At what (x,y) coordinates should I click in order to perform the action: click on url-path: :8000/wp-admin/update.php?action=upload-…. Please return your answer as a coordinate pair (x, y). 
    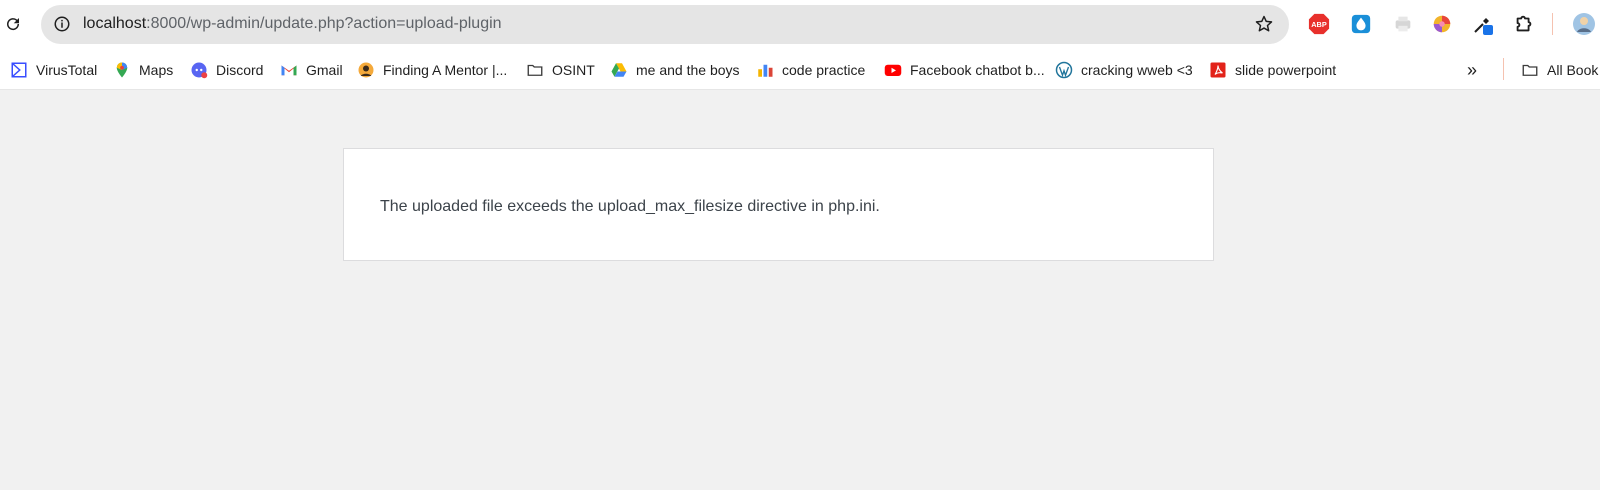
    Looking at the image, I should click on (324, 23).